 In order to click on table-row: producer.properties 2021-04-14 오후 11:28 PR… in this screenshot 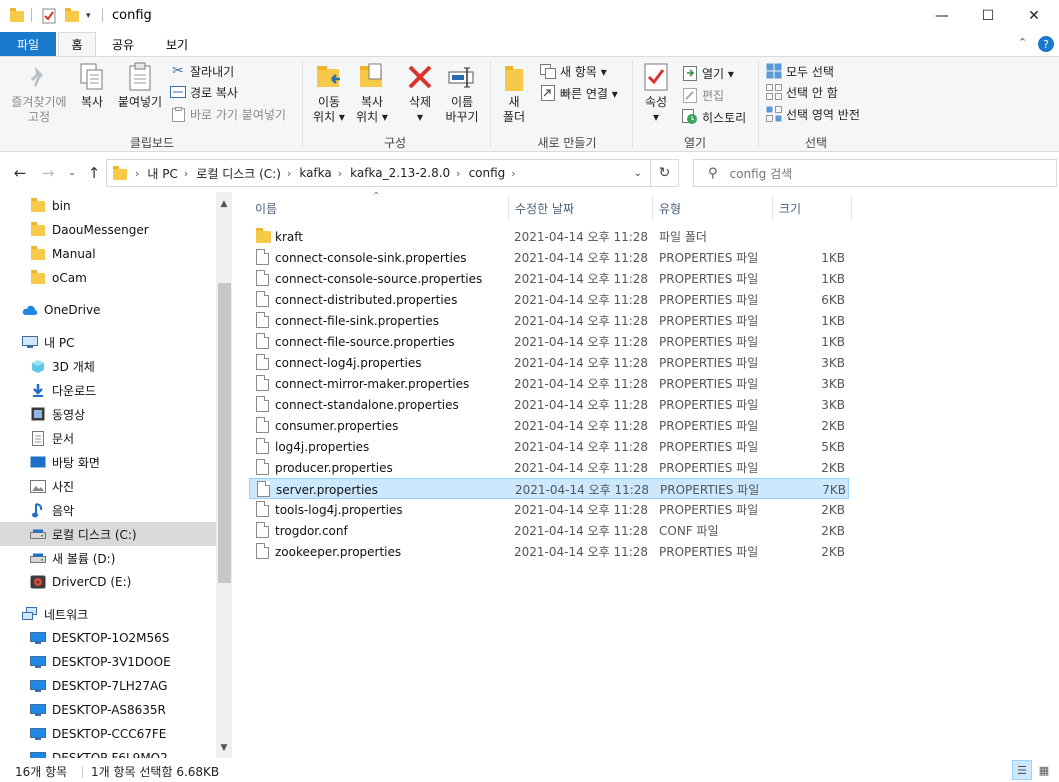, I will do `click(549, 467)`.